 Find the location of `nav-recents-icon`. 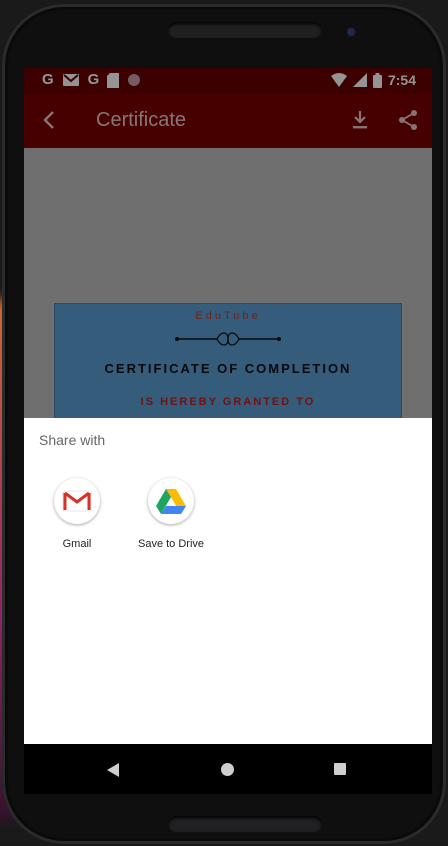

nav-recents-icon is located at coordinates (340, 769).